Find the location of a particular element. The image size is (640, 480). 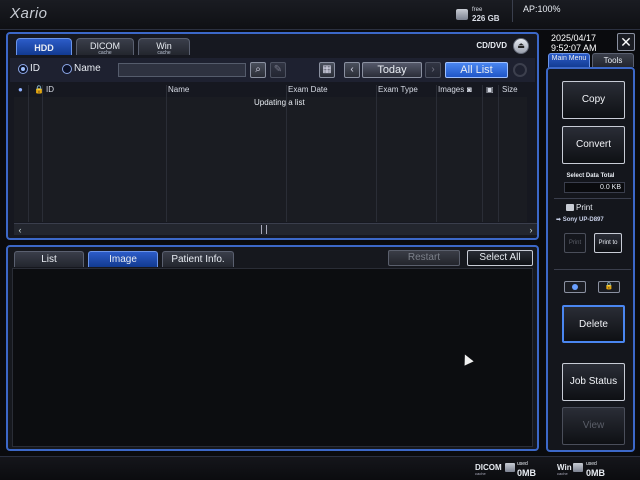

ap-status: AP:100% is located at coordinates (576, 11).